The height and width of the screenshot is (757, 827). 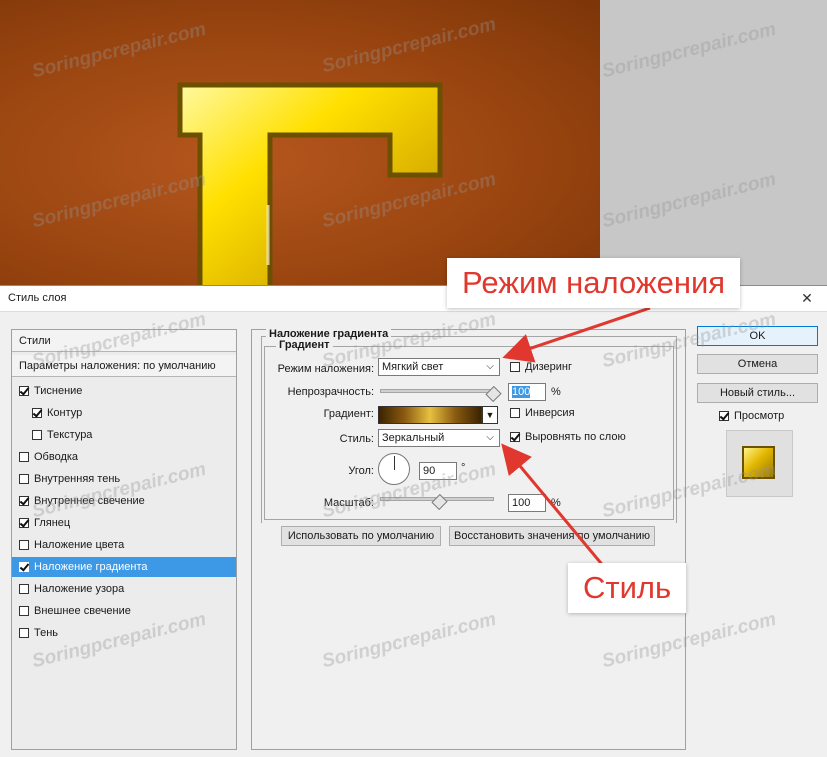 What do you see at coordinates (527, 503) in the screenshot?
I see `scale-input: 100` at bounding box center [527, 503].